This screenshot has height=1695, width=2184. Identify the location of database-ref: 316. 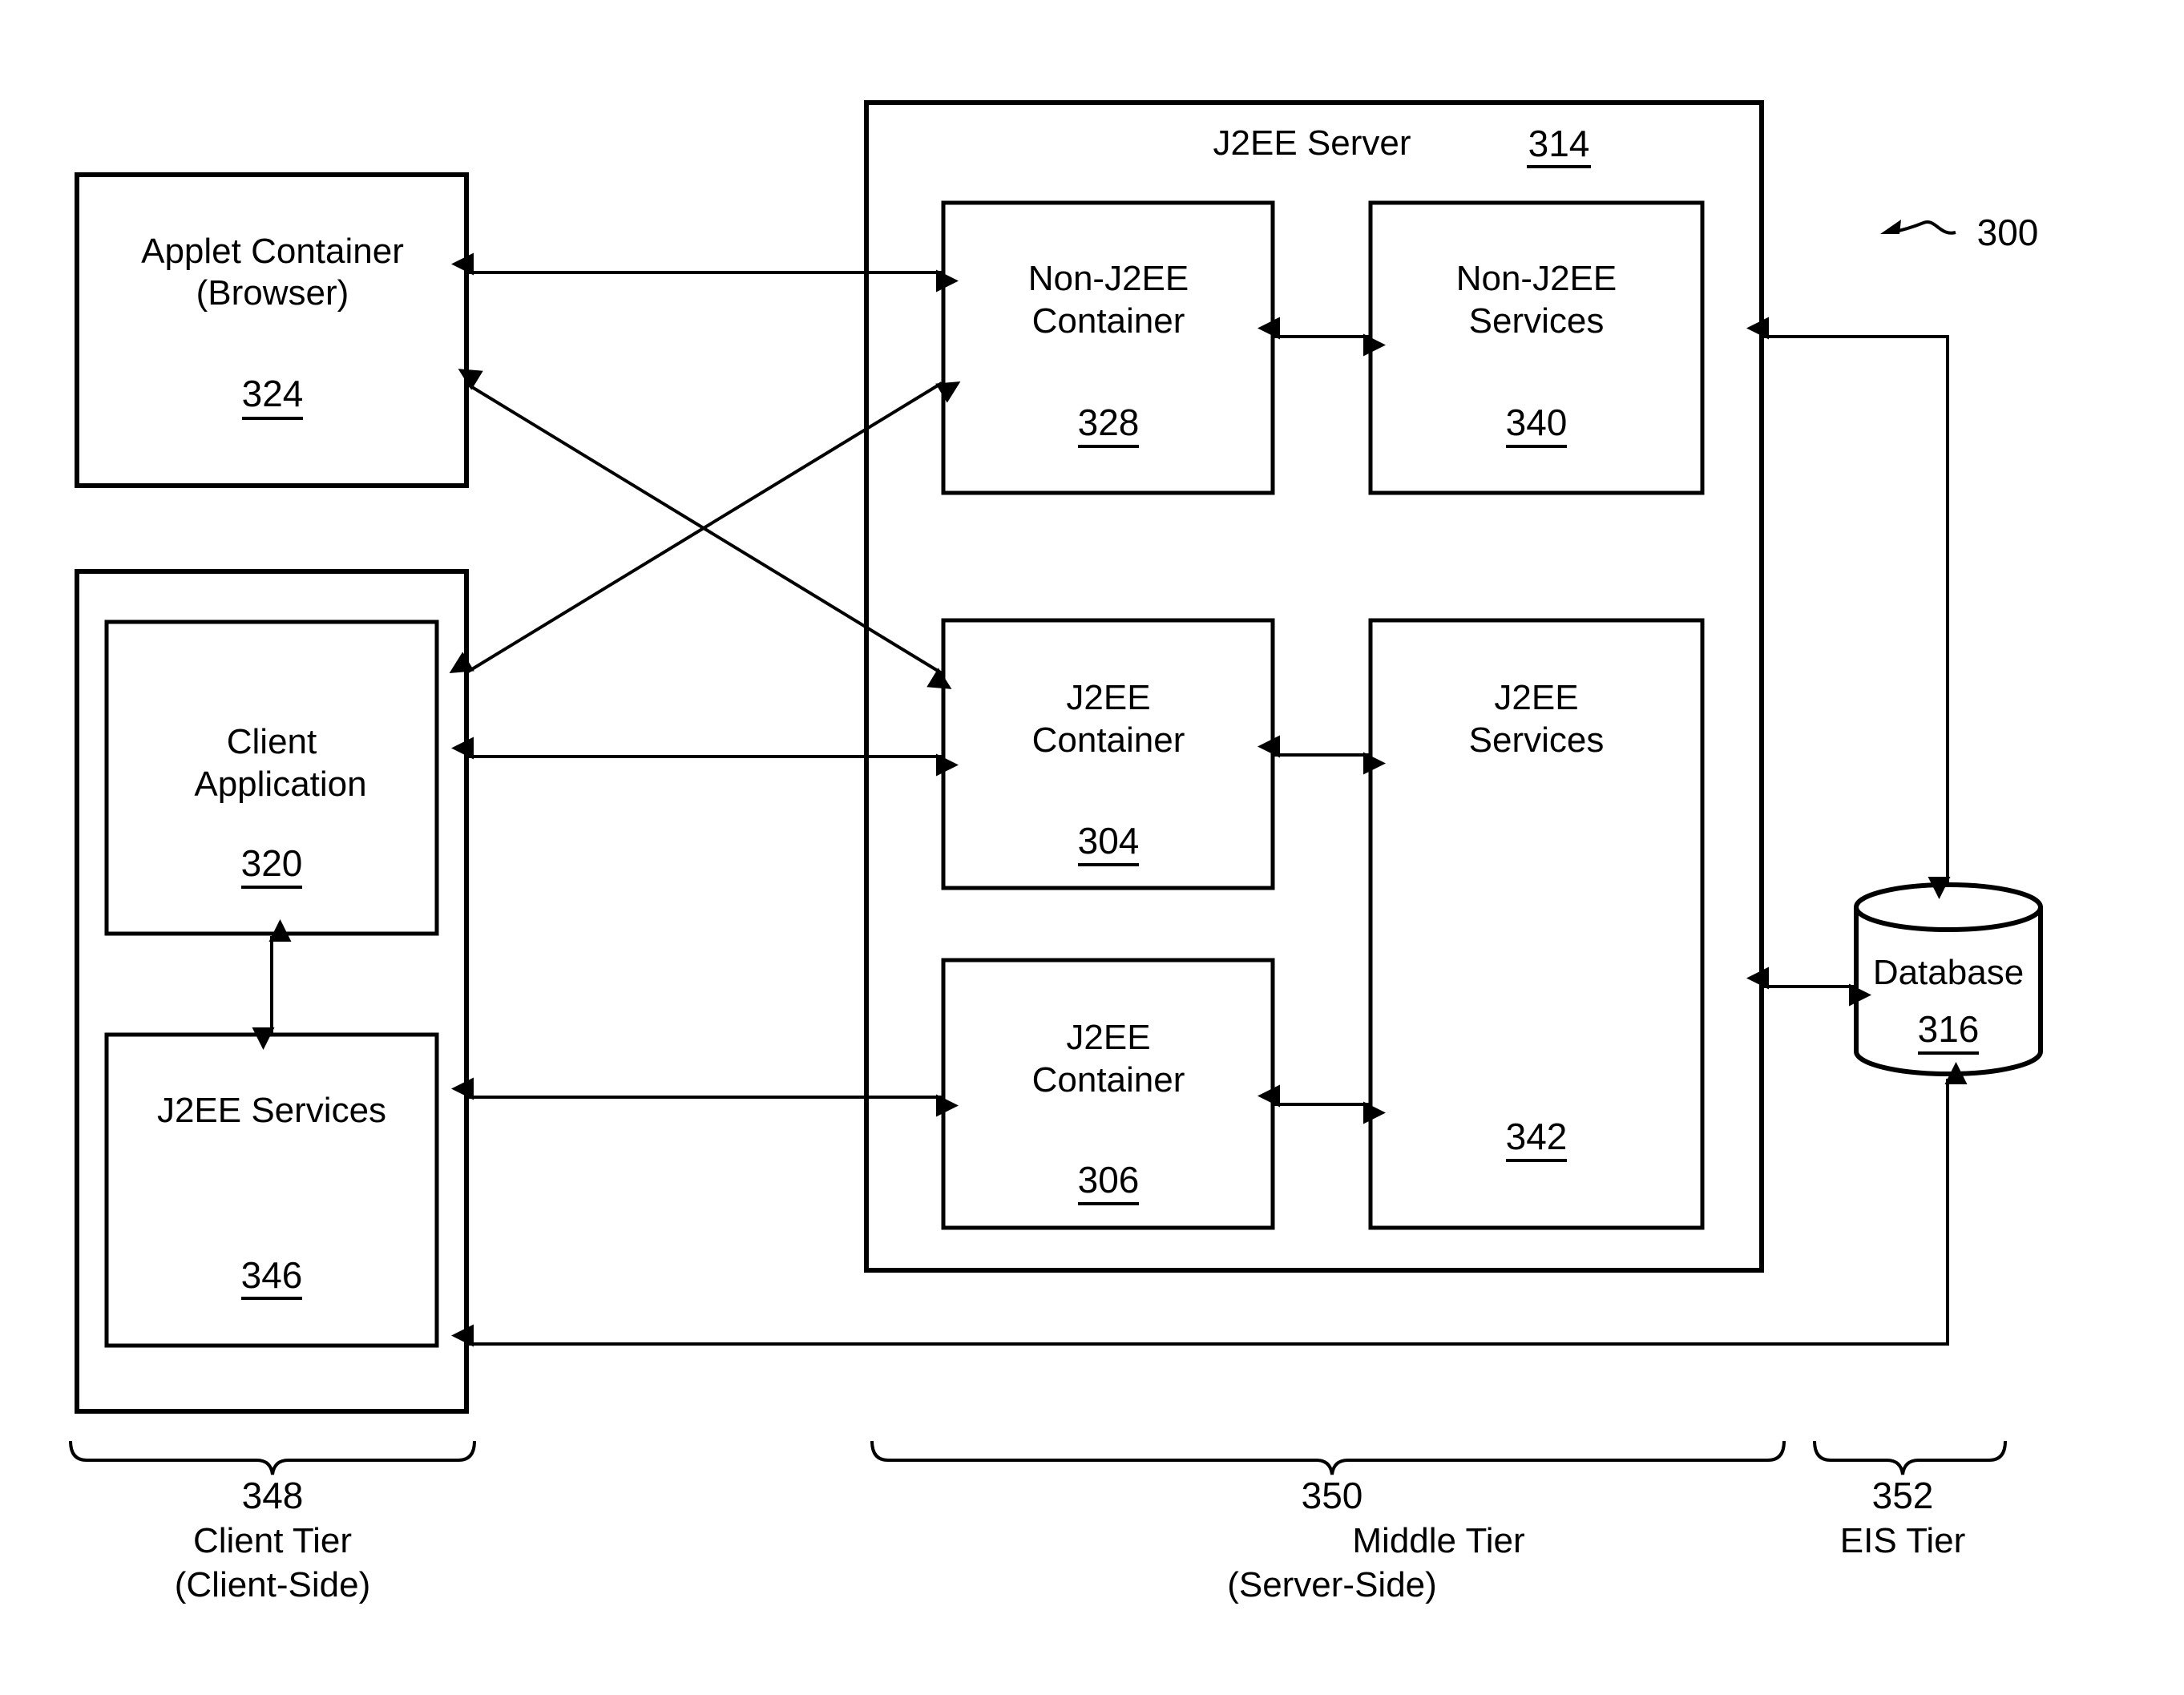
(1949, 1029).